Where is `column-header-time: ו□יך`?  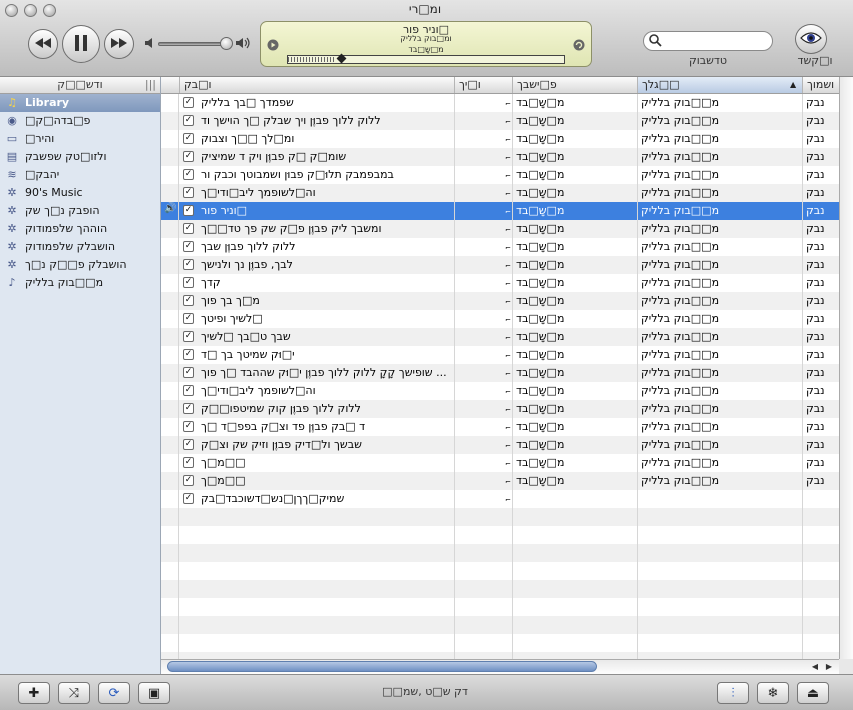
column-header-time: ו□יך is located at coordinates (483, 85).